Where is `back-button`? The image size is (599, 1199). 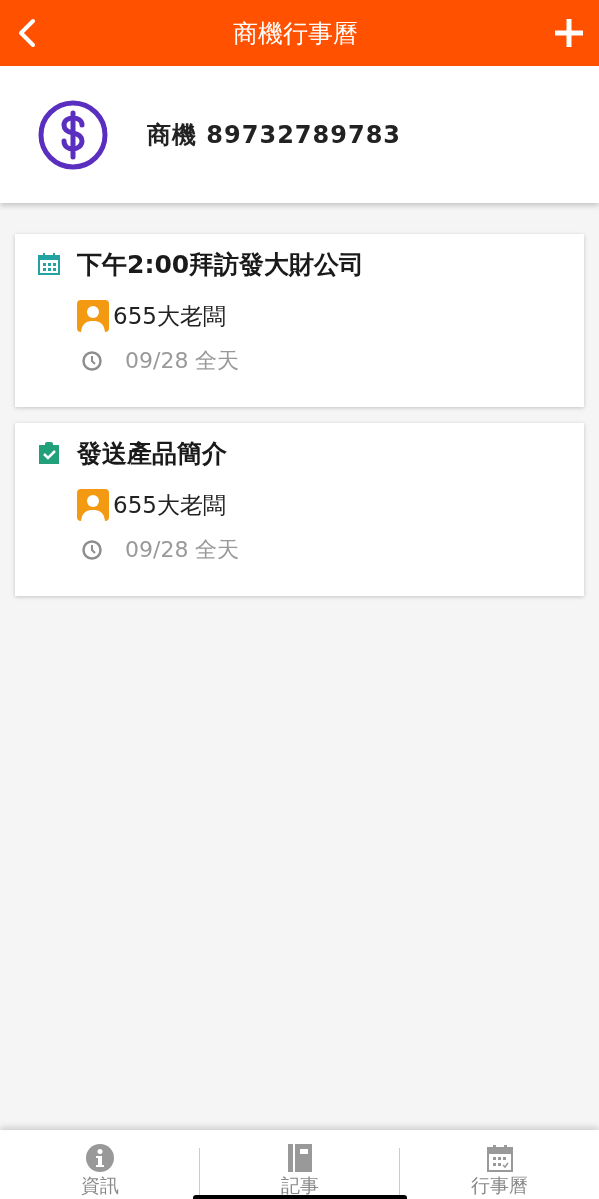 back-button is located at coordinates (27, 33).